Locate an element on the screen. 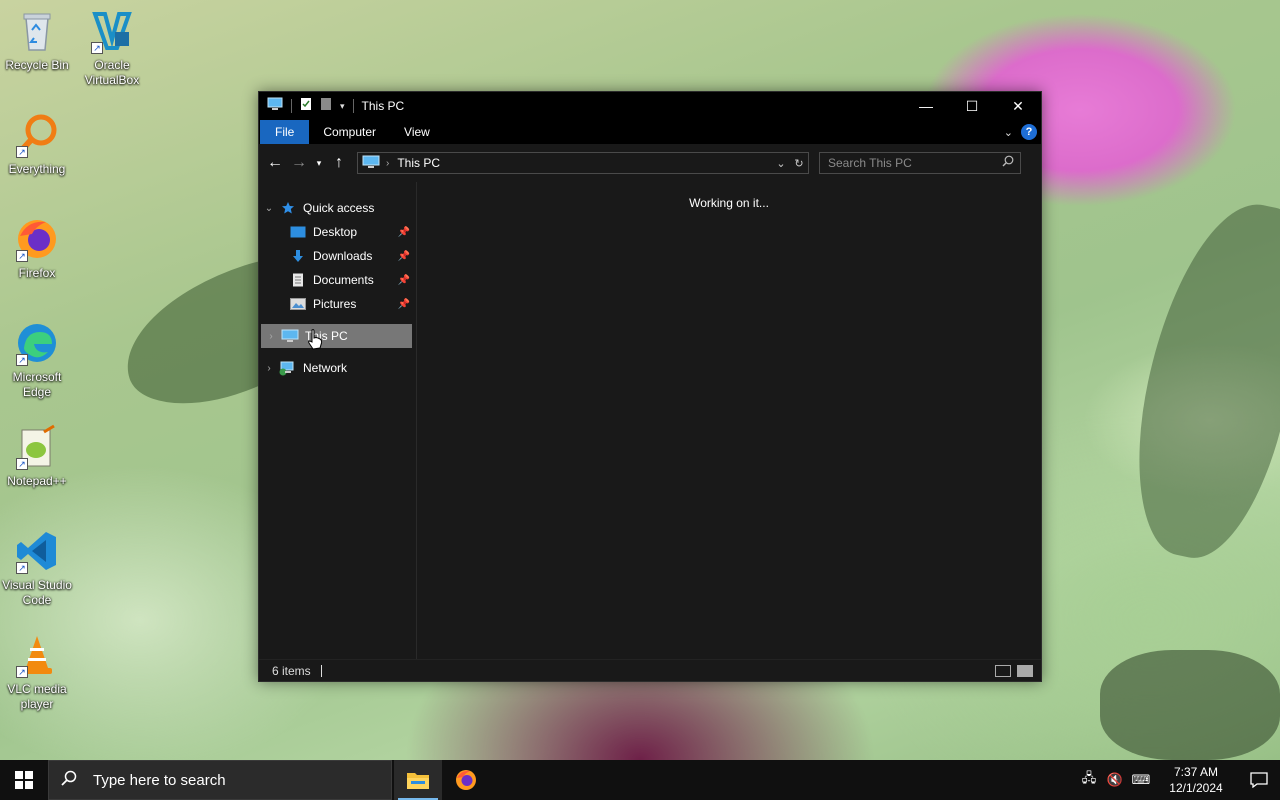 This screenshot has width=1280, height=800. edge-icon: ↗ is located at coordinates (37, 343).